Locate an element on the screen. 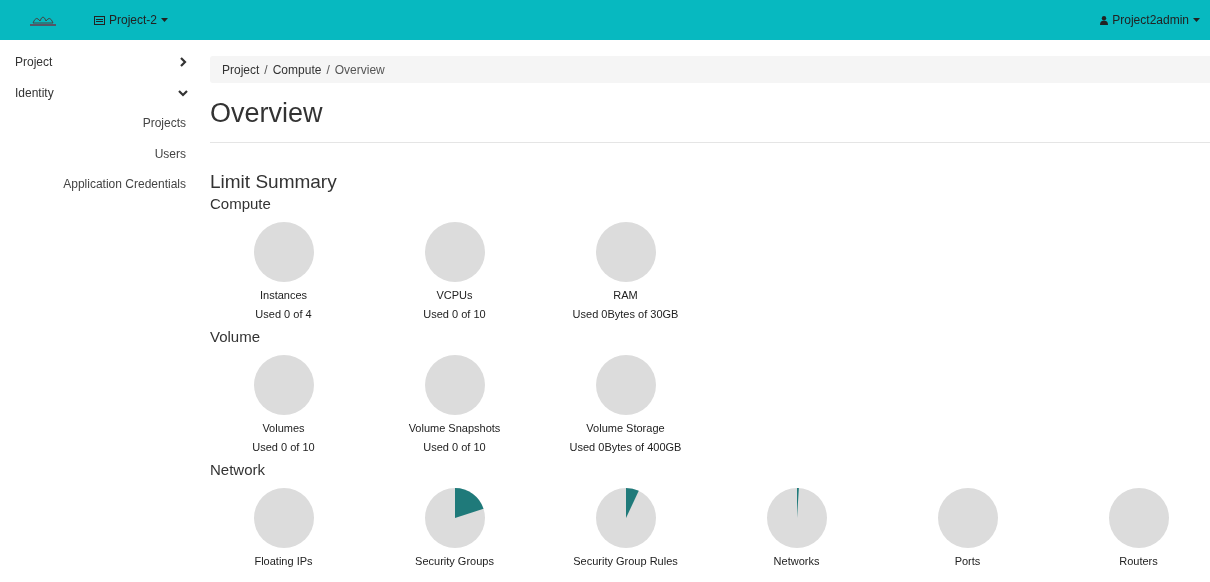  pie-label: VCPUs is located at coordinates (454, 295).